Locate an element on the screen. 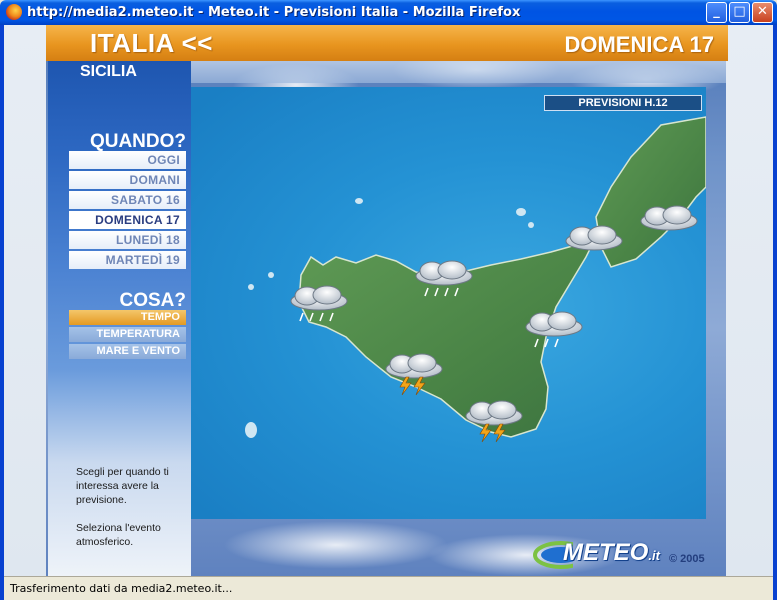 The width and height of the screenshot is (777, 600). header-bar: ITALIA << DOMENICA 17 is located at coordinates (387, 43).